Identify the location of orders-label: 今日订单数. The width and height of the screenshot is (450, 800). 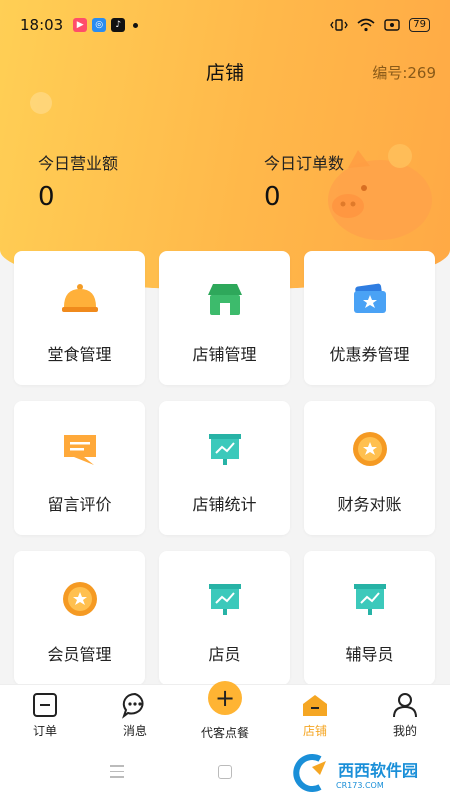
(304, 163).